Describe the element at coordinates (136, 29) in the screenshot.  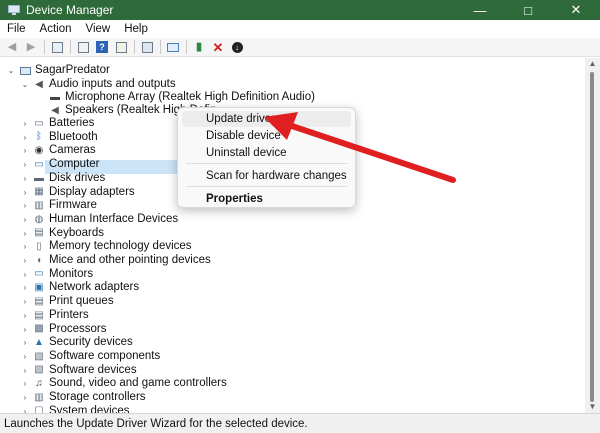
I see `menu-help: Help` at that location.